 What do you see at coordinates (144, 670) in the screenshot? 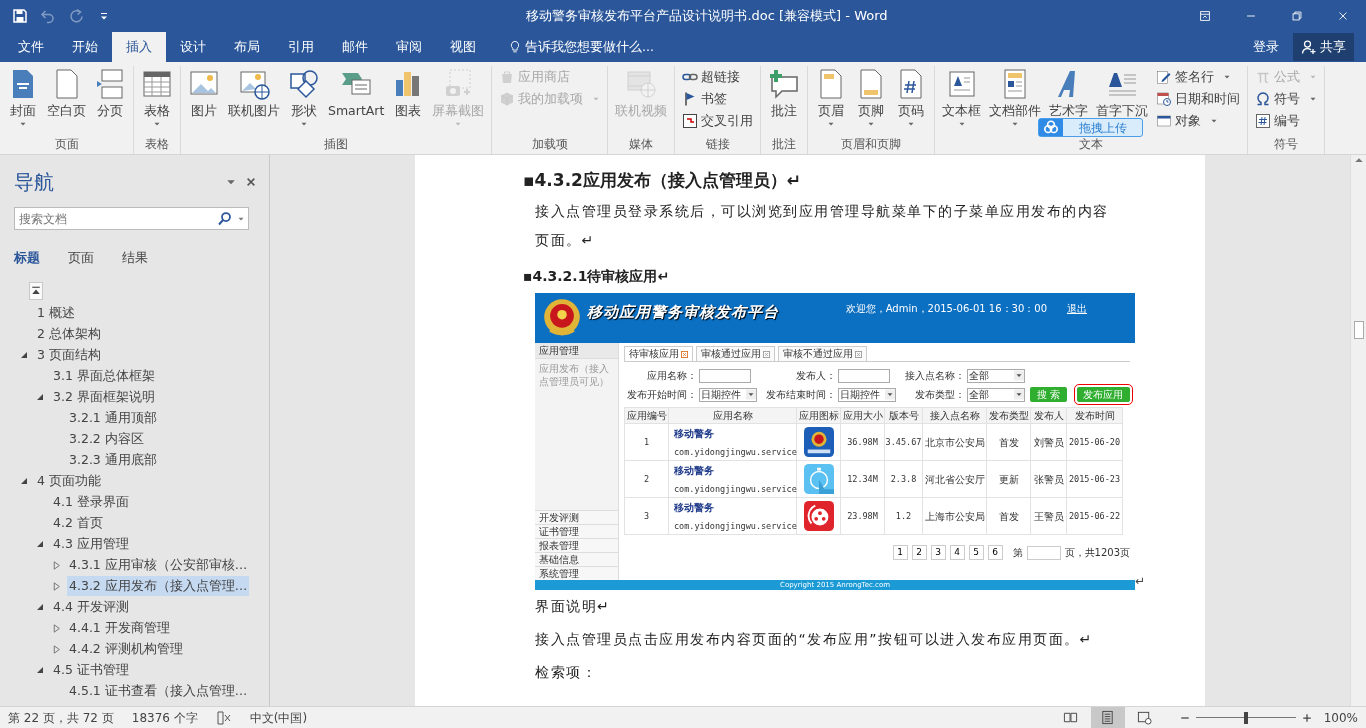
I see `heading-item: 4.5 证书管理` at bounding box center [144, 670].